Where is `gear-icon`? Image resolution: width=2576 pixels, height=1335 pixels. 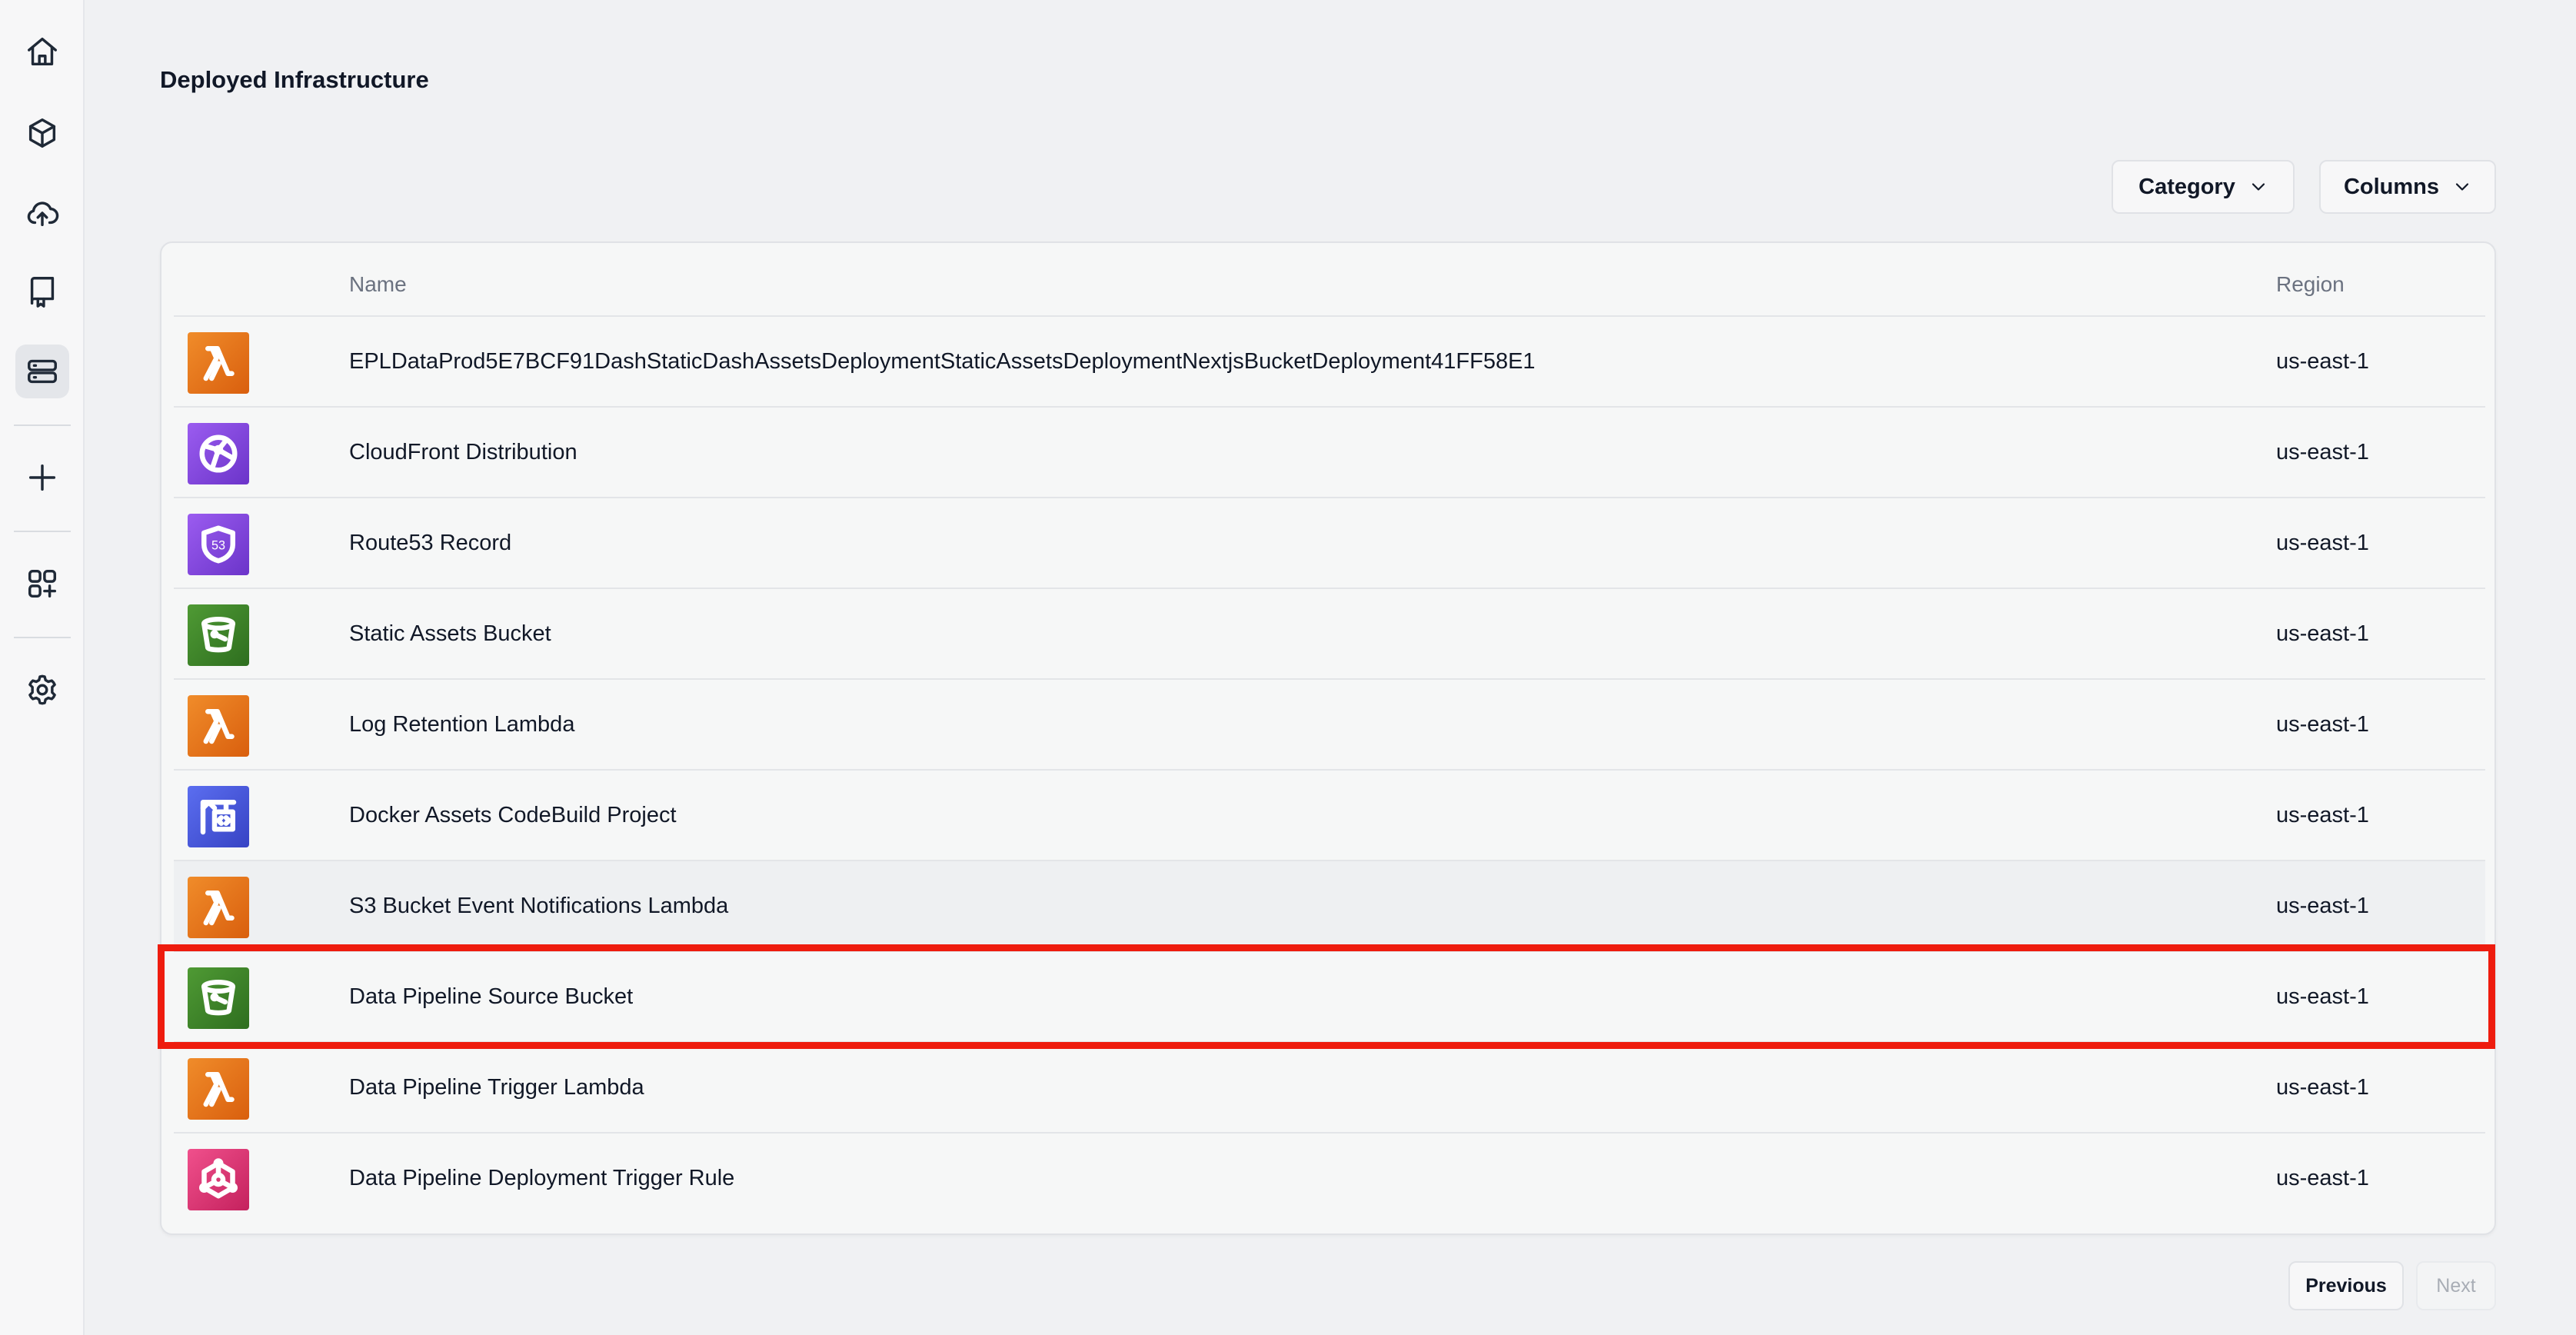
gear-icon is located at coordinates (42, 689).